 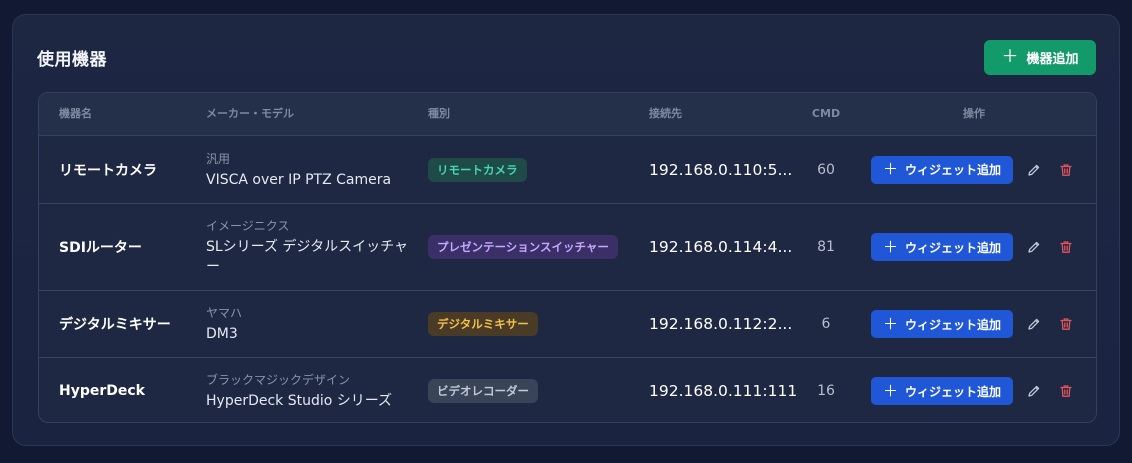 I want to click on type-cell: ビデオレコーダー, so click(x=483, y=390).